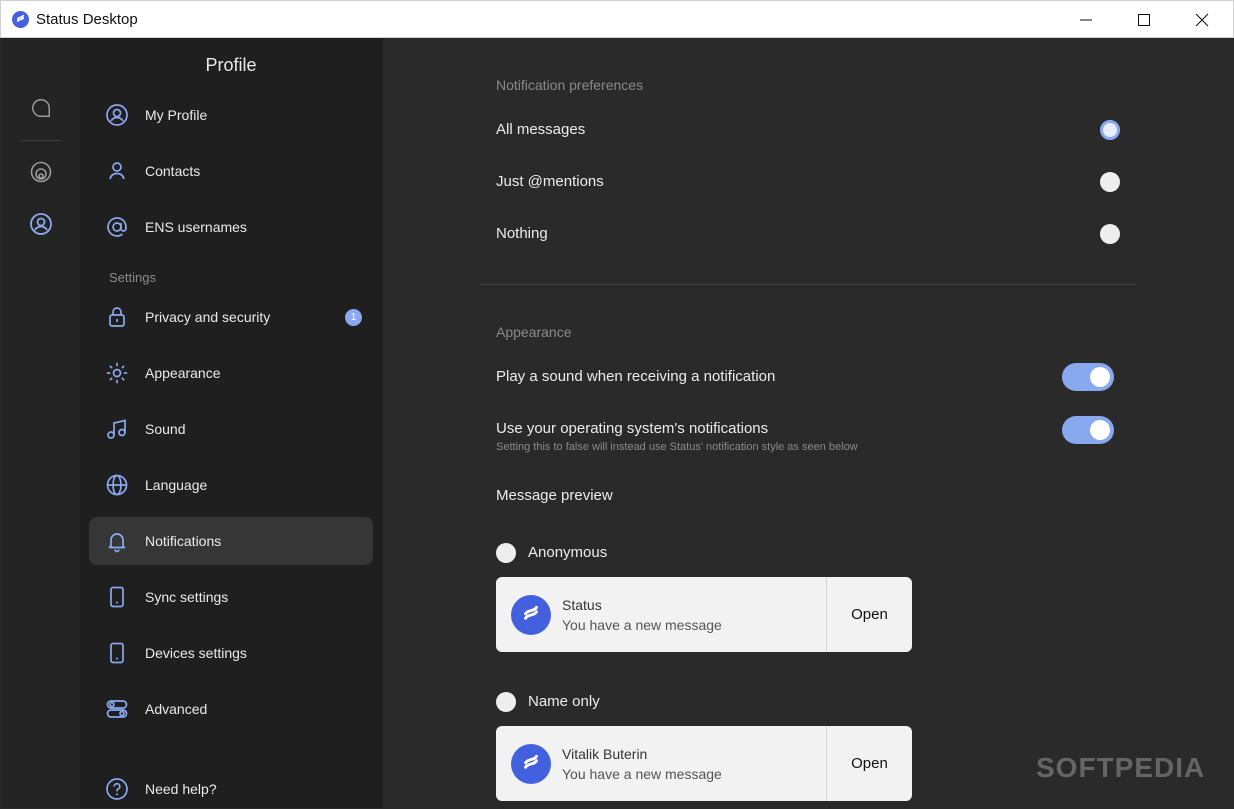 This screenshot has width=1234, height=809. Describe the element at coordinates (554, 495) in the screenshot. I see `message-preview-label: Message preview` at that location.